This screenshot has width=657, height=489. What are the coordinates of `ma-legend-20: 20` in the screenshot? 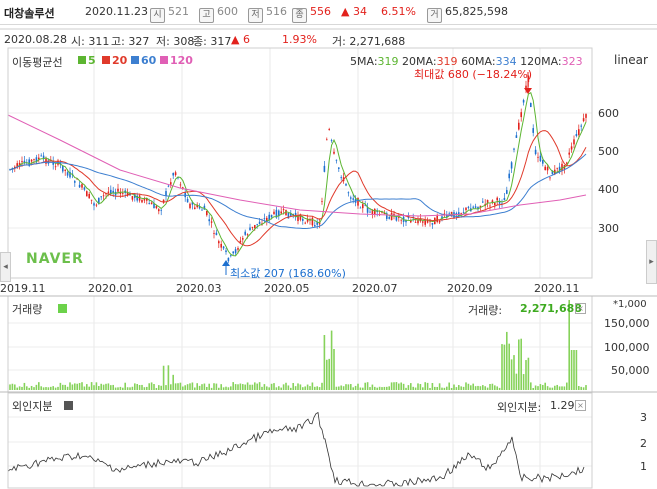 It's located at (114, 60).